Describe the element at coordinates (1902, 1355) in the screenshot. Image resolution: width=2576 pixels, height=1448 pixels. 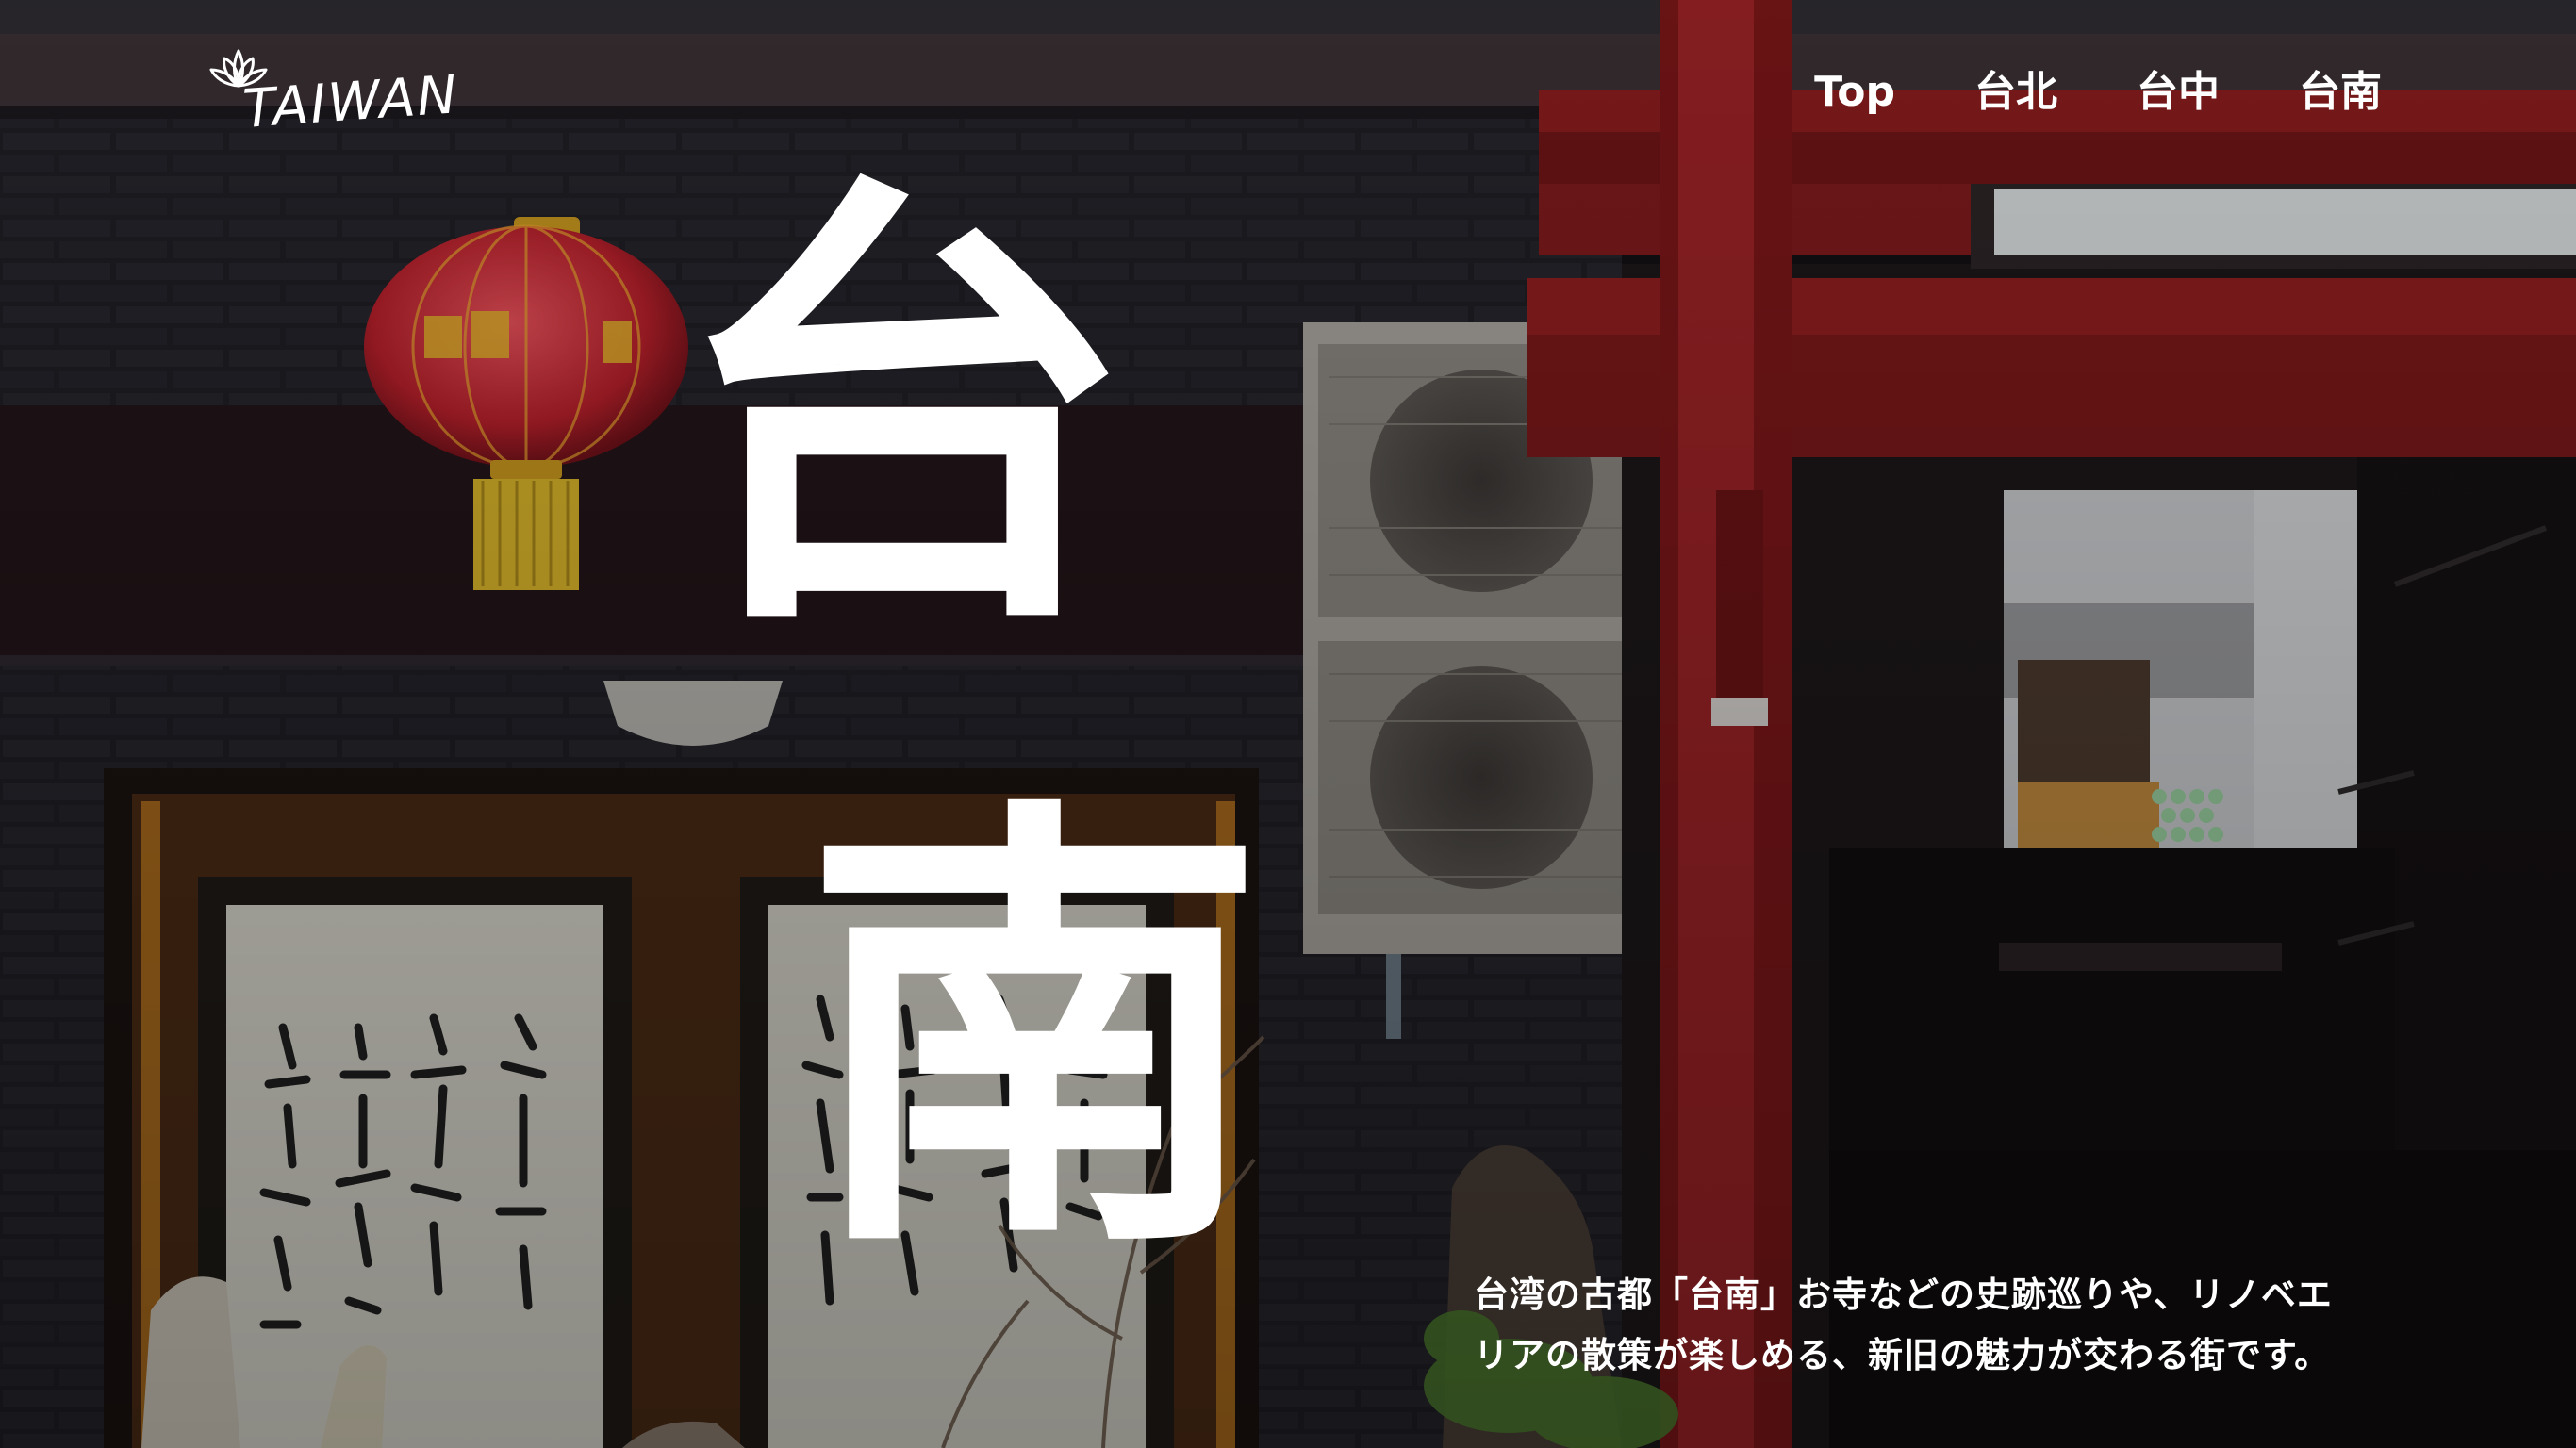
I see `hero-description-line-2: リアの散策が楽しめる、新旧の魅力が交わる街です。` at that location.